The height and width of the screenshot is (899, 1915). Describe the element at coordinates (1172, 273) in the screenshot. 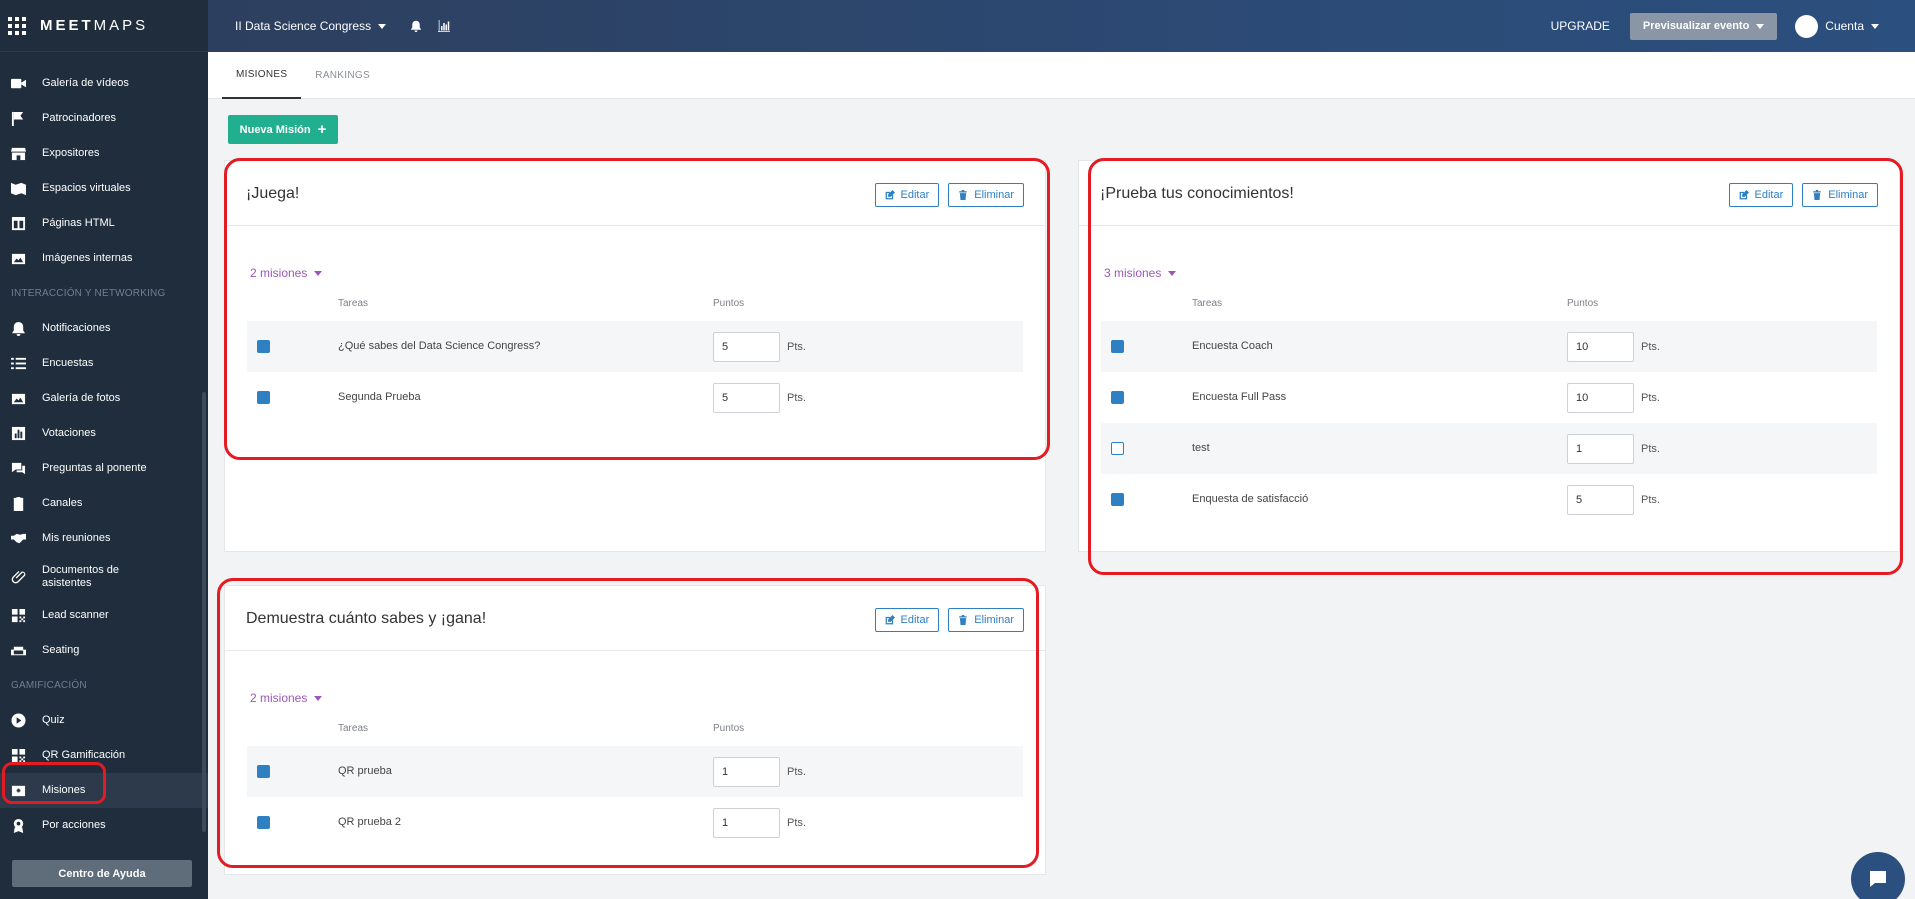

I see `chevron-down-icon` at that location.